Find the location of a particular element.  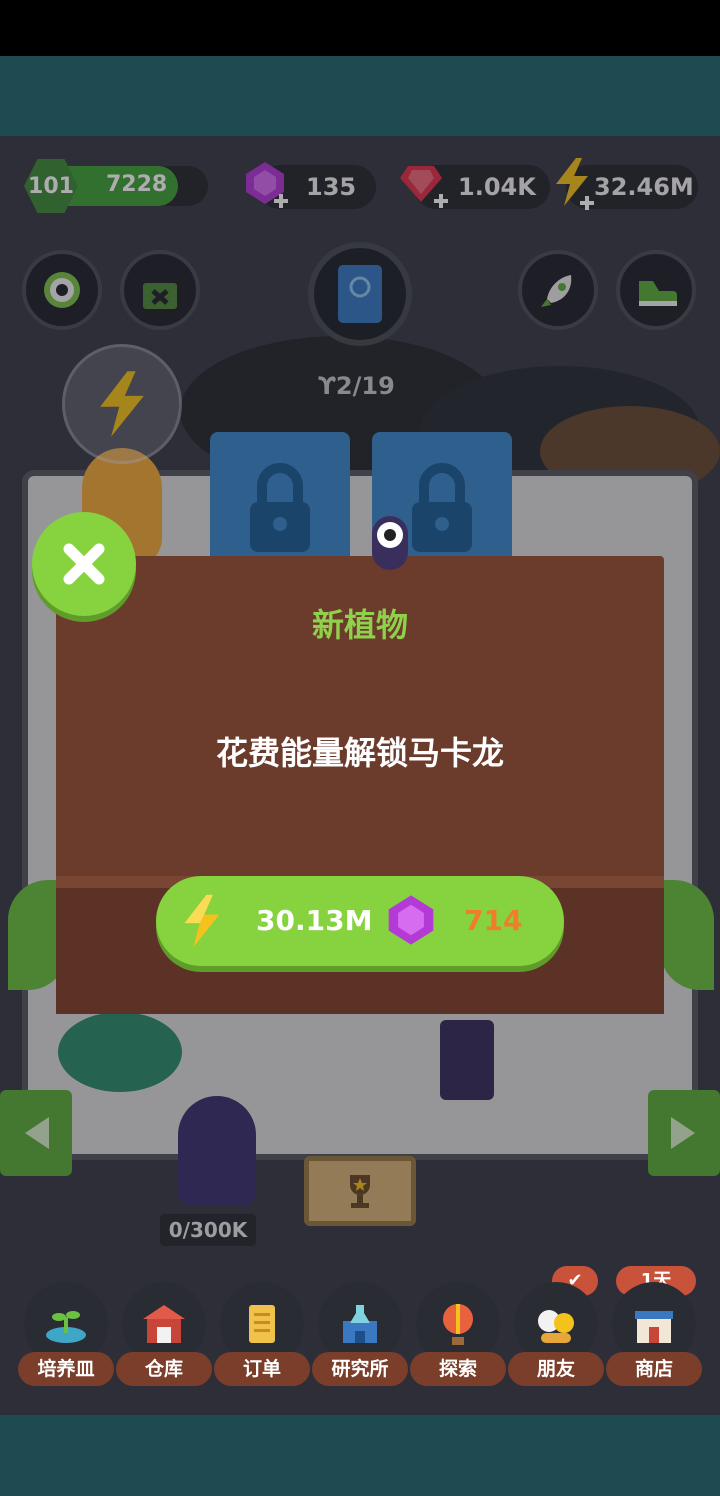

dialog-title: 新植物 is located at coordinates (359, 625).